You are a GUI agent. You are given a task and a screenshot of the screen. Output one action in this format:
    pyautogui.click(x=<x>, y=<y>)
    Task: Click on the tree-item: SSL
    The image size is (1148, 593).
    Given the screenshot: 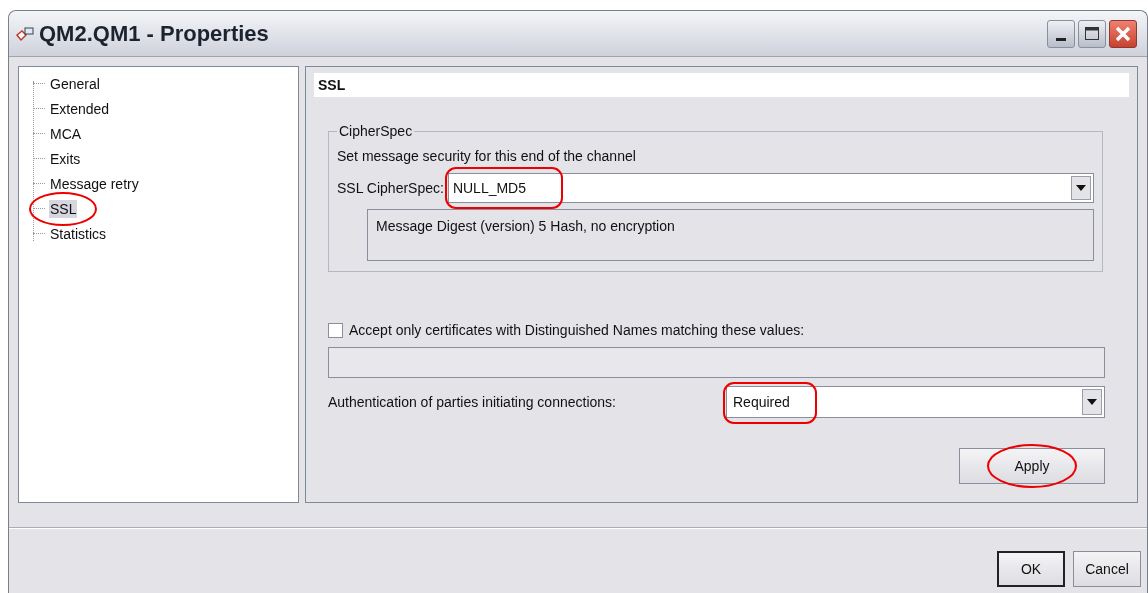 What is the action you would take?
    pyautogui.click(x=63, y=208)
    